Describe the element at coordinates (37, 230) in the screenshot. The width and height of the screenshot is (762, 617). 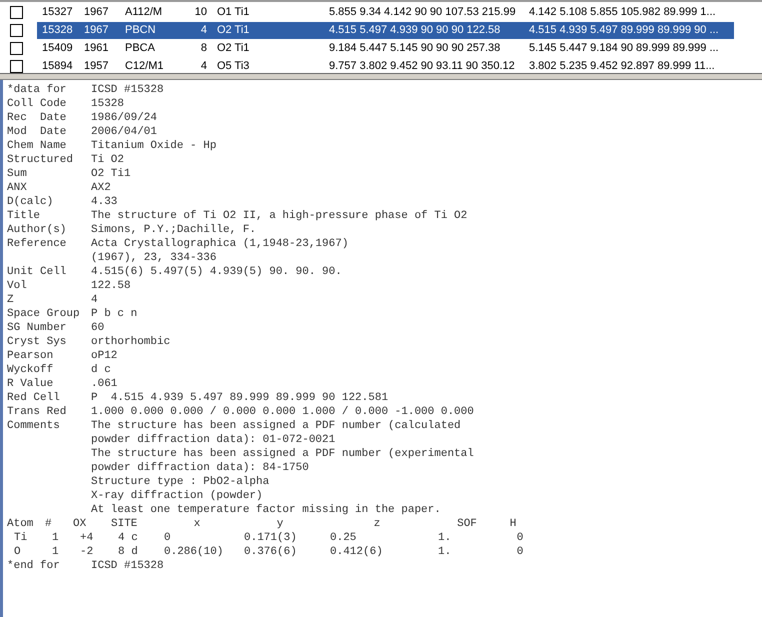
I see `field-label: Author(s)` at that location.